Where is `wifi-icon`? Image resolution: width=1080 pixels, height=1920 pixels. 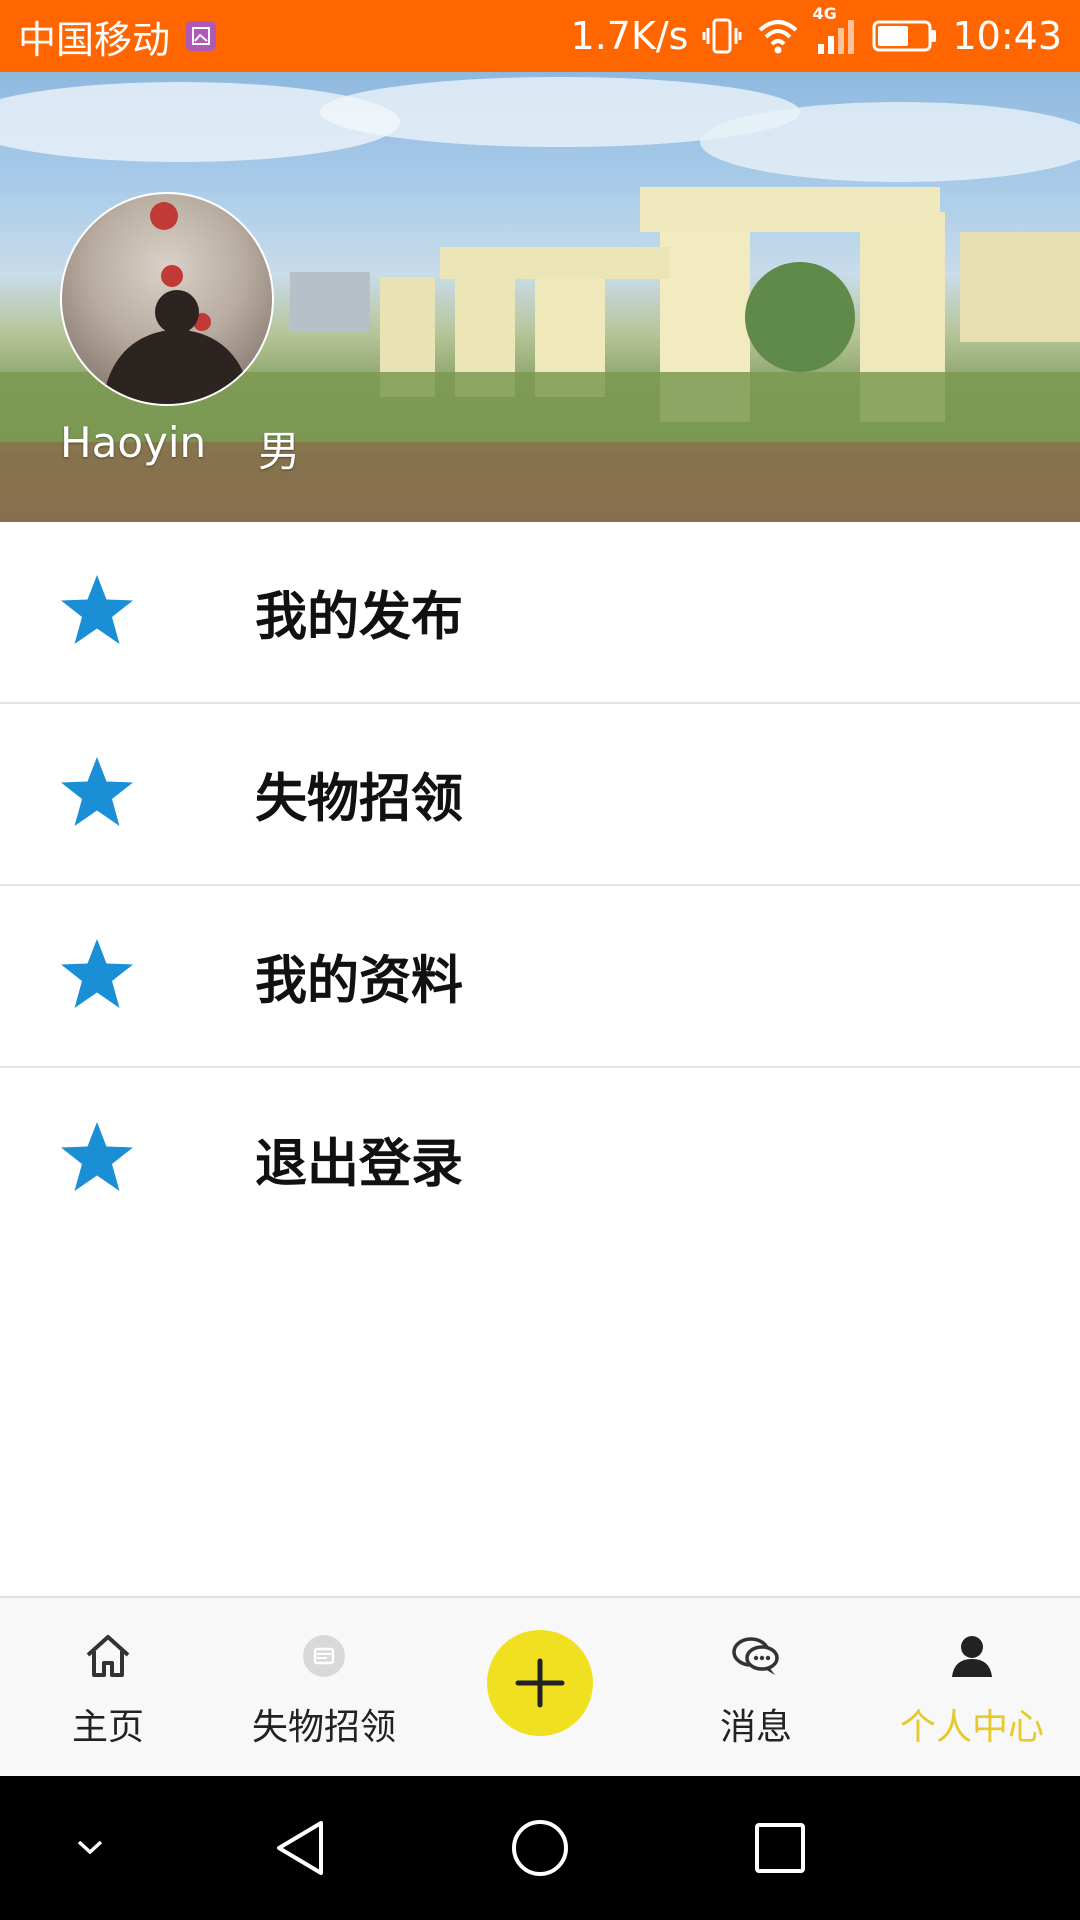 wifi-icon is located at coordinates (778, 36).